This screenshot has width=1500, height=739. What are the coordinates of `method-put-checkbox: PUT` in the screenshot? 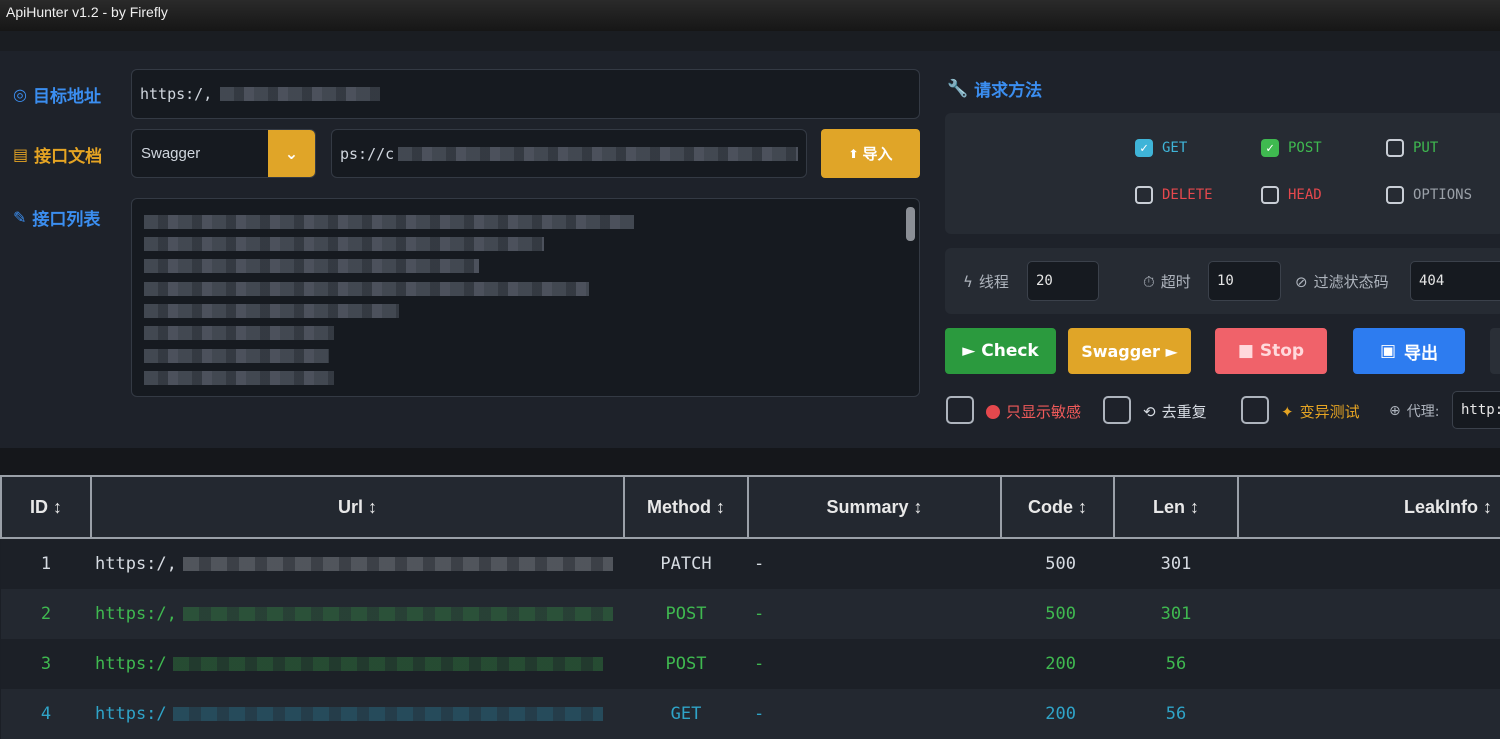 It's located at (1412, 148).